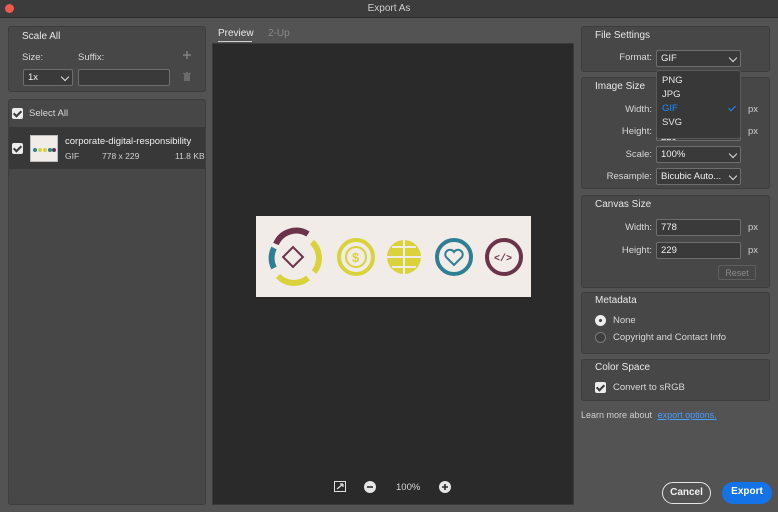  Describe the element at coordinates (190, 156) in the screenshot. I see `asset-size: 11.8 KB` at that location.